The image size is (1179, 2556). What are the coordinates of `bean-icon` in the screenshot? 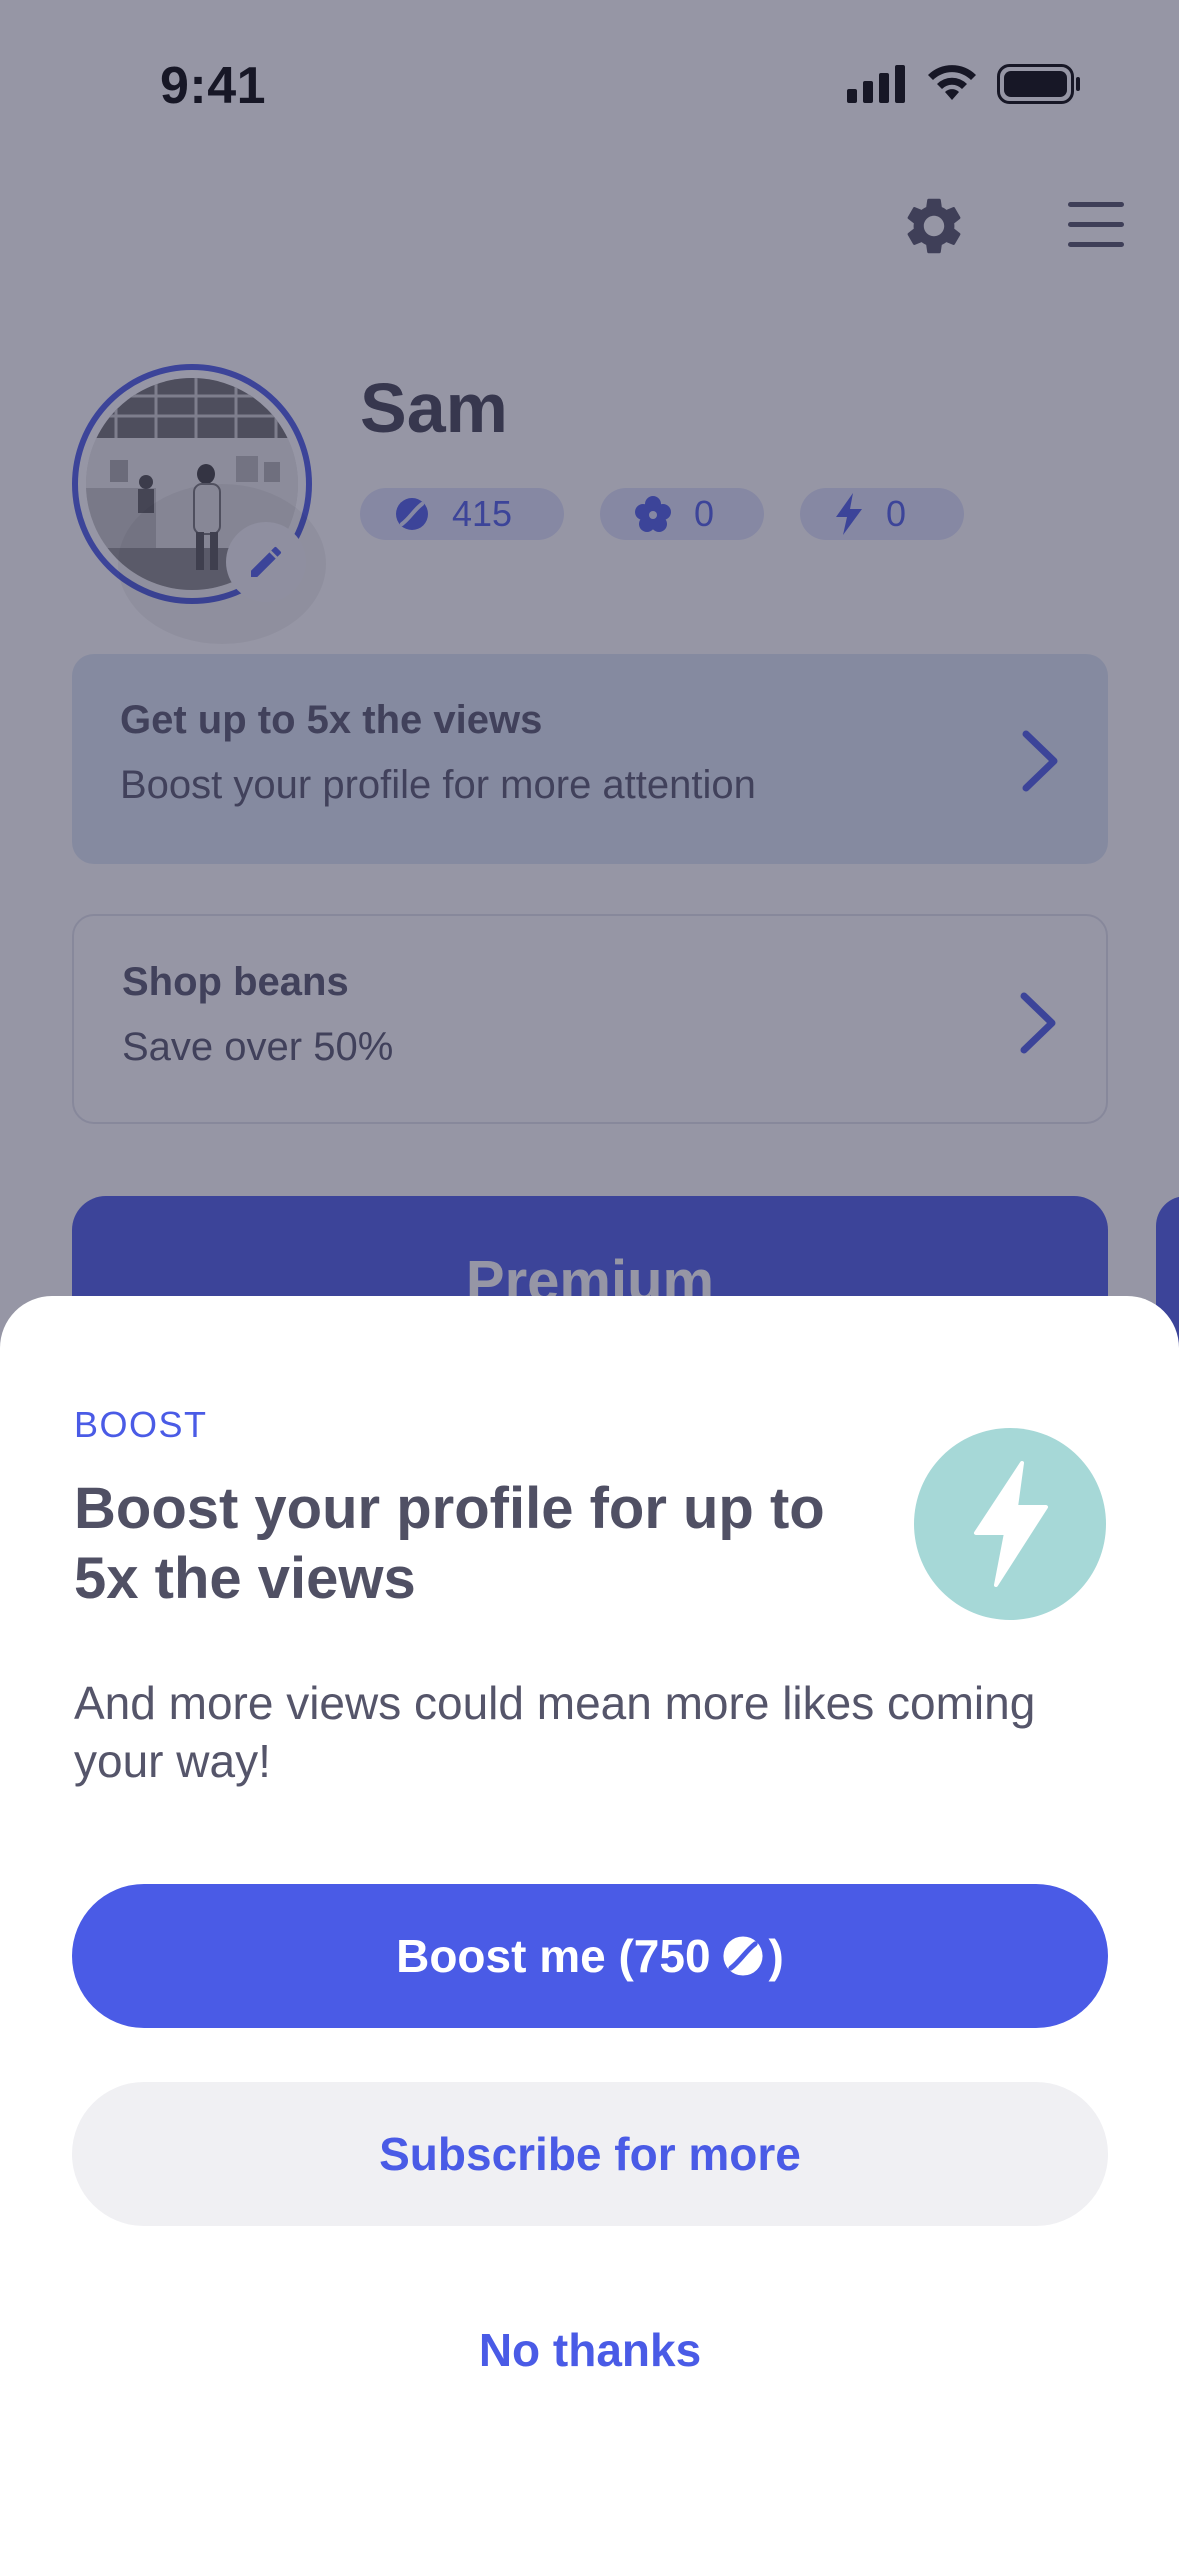 It's located at (743, 1956).